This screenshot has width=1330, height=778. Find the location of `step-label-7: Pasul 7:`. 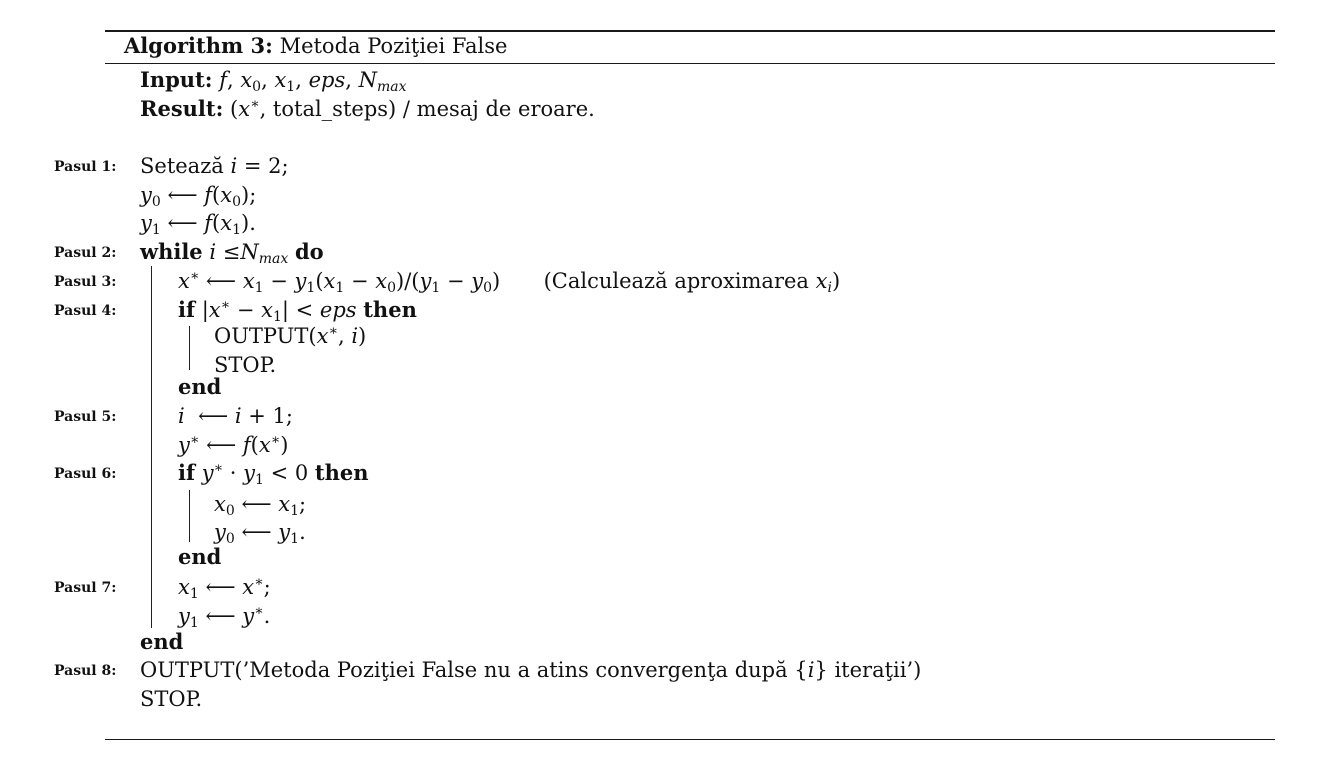

step-label-7: Pasul 7: is located at coordinates (85, 588).